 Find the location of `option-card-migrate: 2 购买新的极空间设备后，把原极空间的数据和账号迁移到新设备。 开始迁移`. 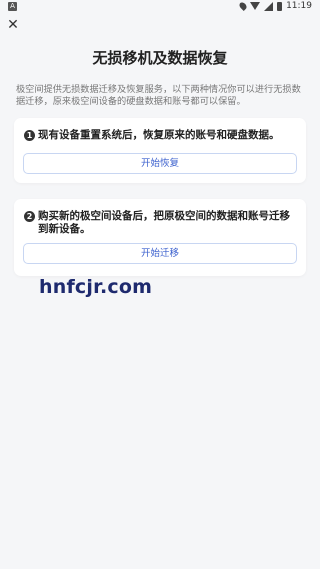

option-card-migrate: 2 购买新的极空间设备后，把原极空间的数据和账号迁移到新设备。 开始迁移 is located at coordinates (160, 237).